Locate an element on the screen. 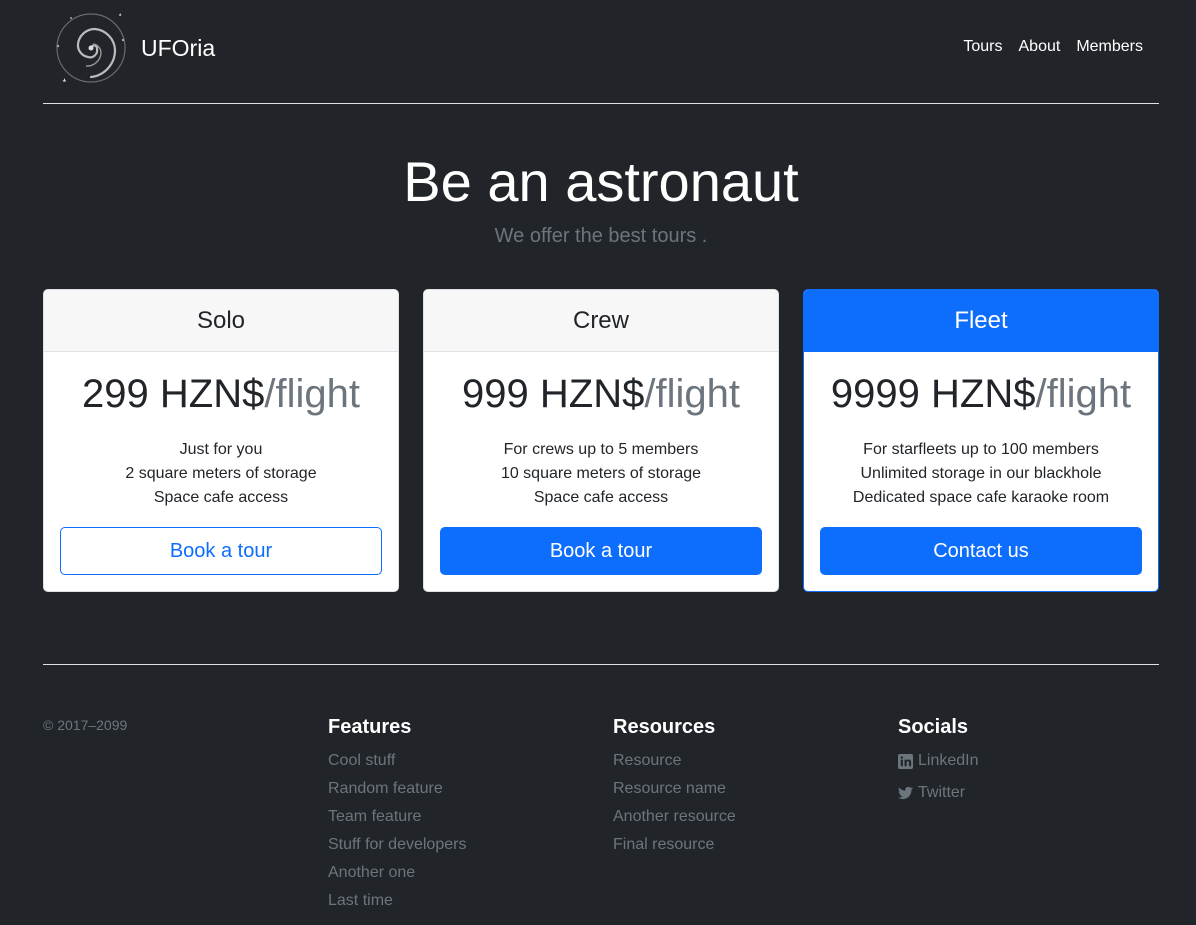 This screenshot has width=1196, height=925. nav-link-about: About is located at coordinates (1040, 47).